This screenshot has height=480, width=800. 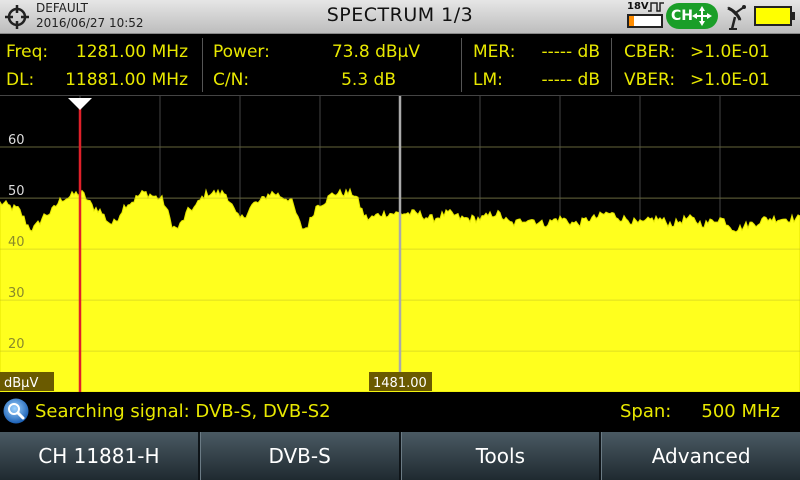 What do you see at coordinates (241, 52) in the screenshot?
I see `power-label: Power:` at bounding box center [241, 52].